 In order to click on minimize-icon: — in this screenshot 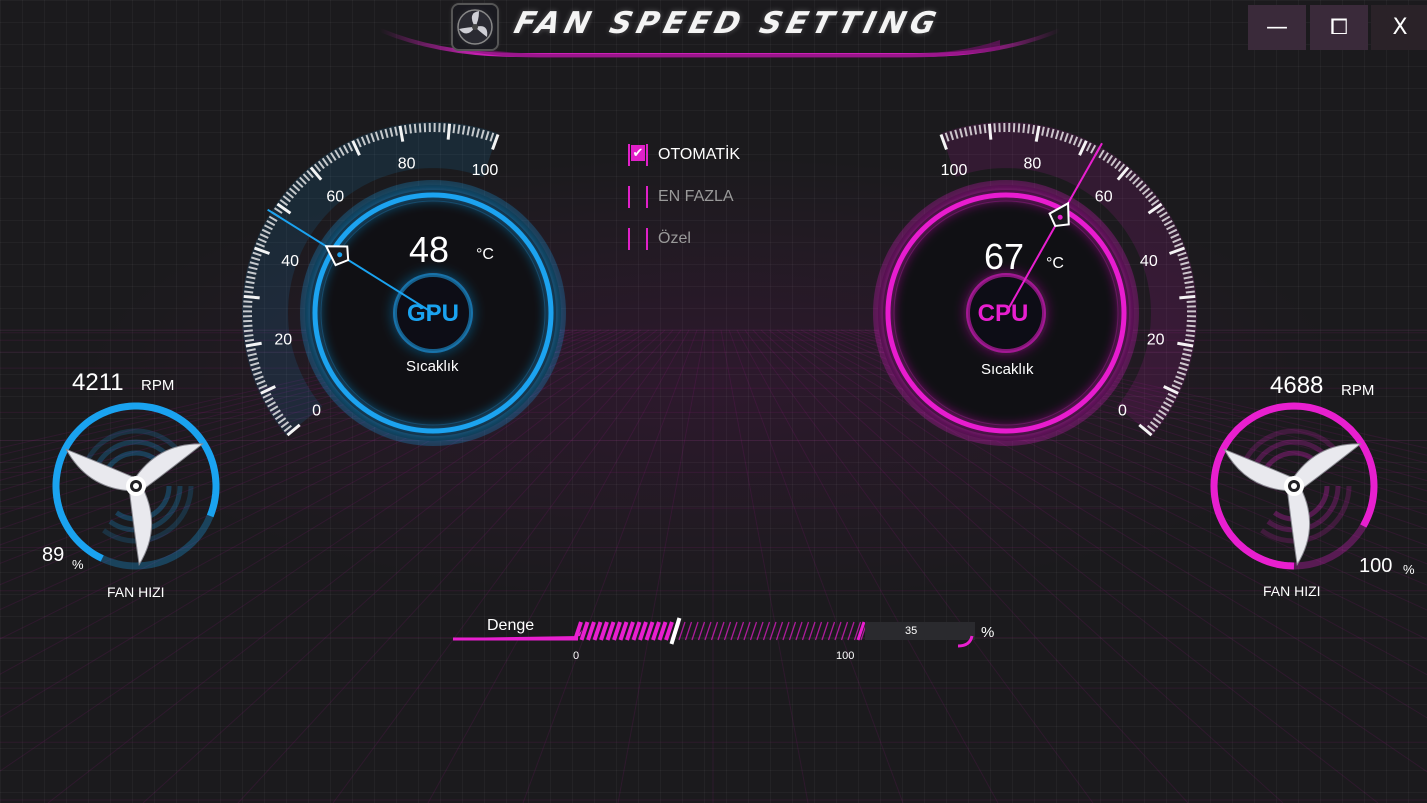, I will do `click(1277, 27)`.